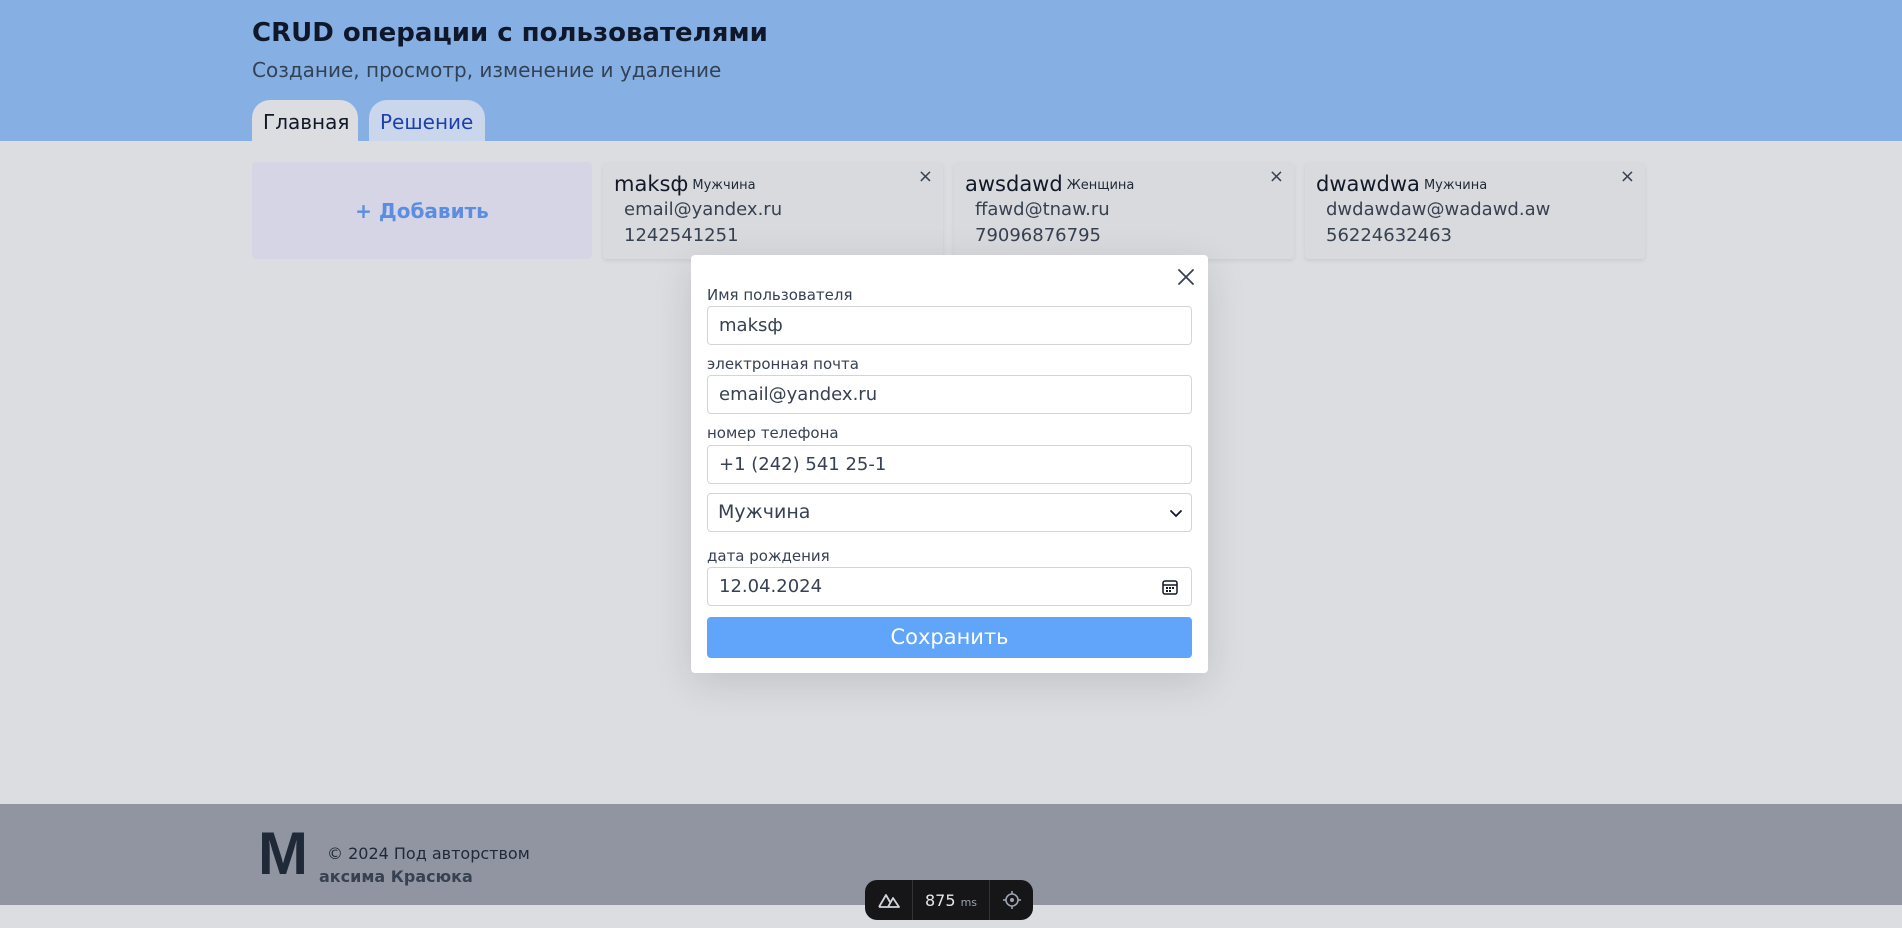 The height and width of the screenshot is (928, 1902). I want to click on user-card-header: dwawdwa Мужчина, so click(1401, 184).